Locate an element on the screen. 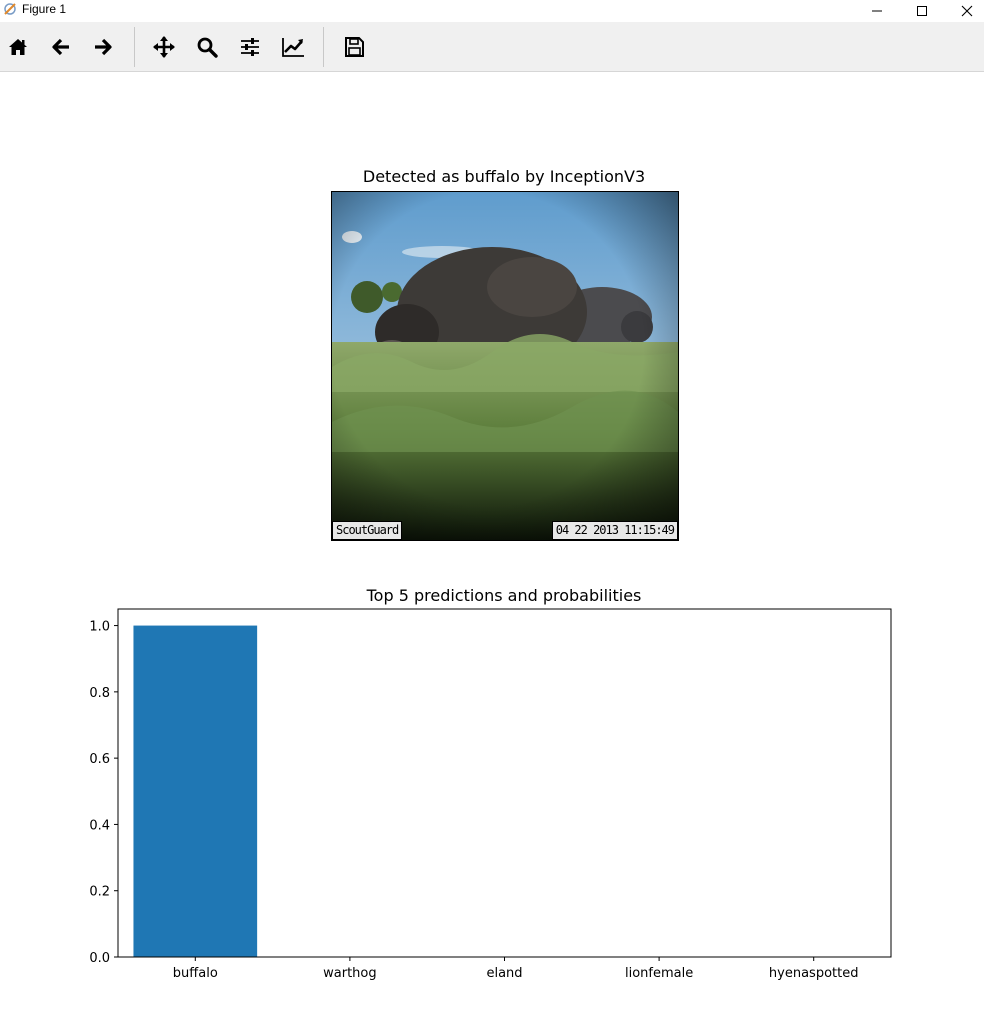 The image size is (984, 1031). y-tick-label: 0.4 is located at coordinates (99, 825).